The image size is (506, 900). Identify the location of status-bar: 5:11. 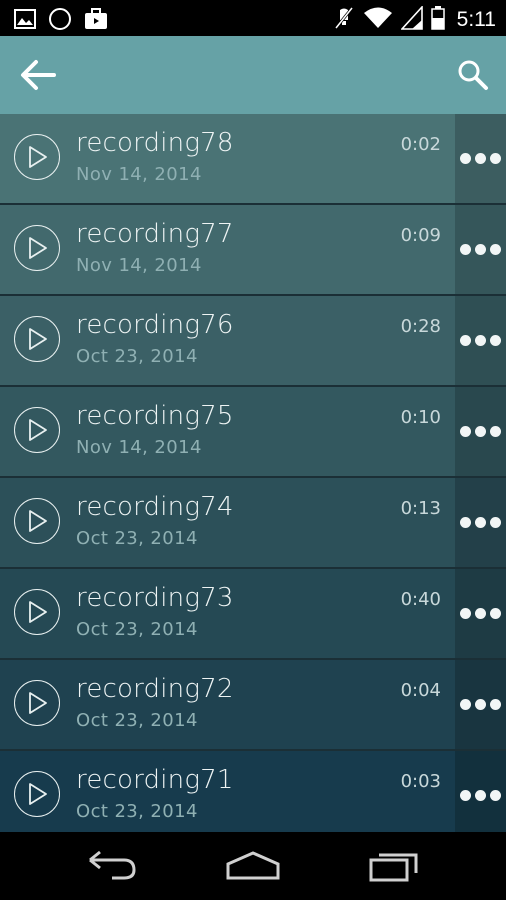
(253, 18).